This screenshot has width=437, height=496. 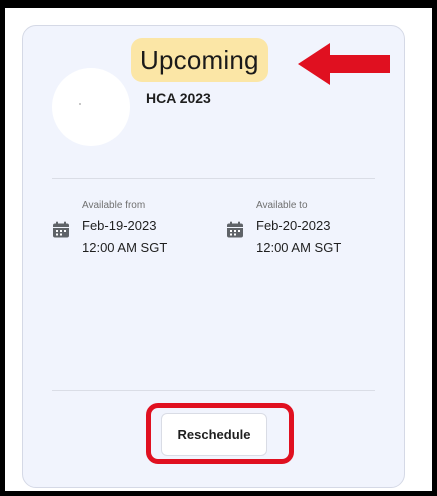 I want to click on available-to-time: 12:00 AM SGT, so click(x=299, y=247).